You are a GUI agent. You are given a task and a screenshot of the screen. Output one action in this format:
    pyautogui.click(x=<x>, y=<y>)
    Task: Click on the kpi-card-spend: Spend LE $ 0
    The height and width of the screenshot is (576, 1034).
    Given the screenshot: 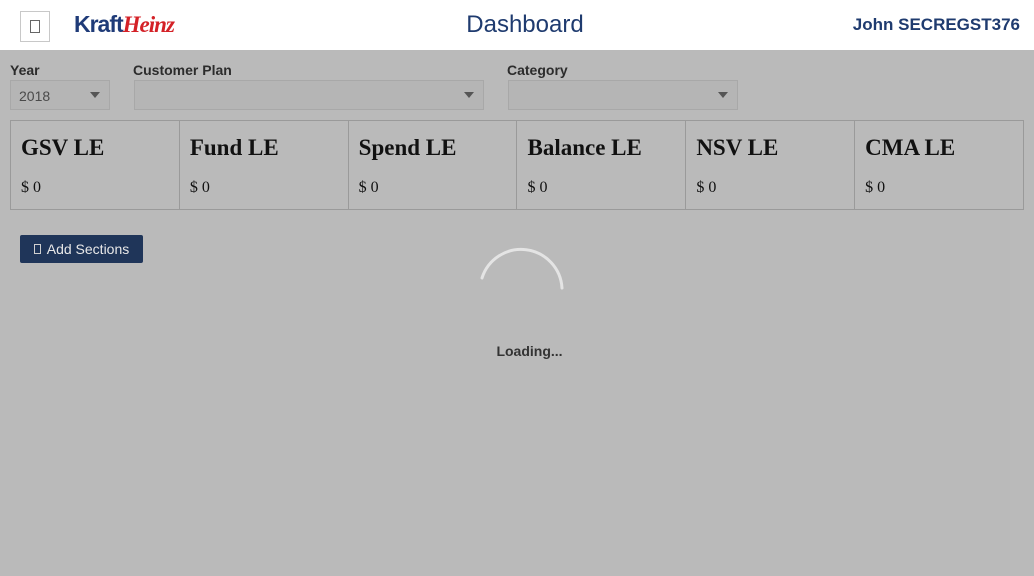 What is the action you would take?
    pyautogui.click(x=433, y=165)
    